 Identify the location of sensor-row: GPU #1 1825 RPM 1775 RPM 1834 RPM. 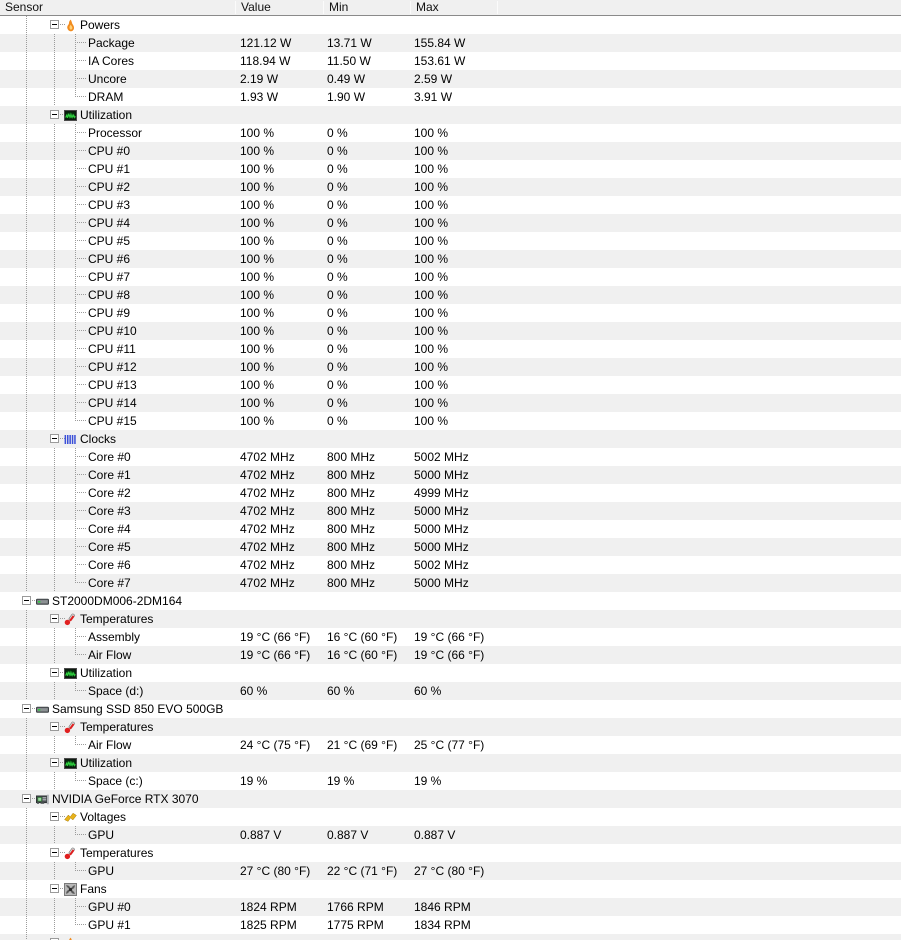
(450, 925).